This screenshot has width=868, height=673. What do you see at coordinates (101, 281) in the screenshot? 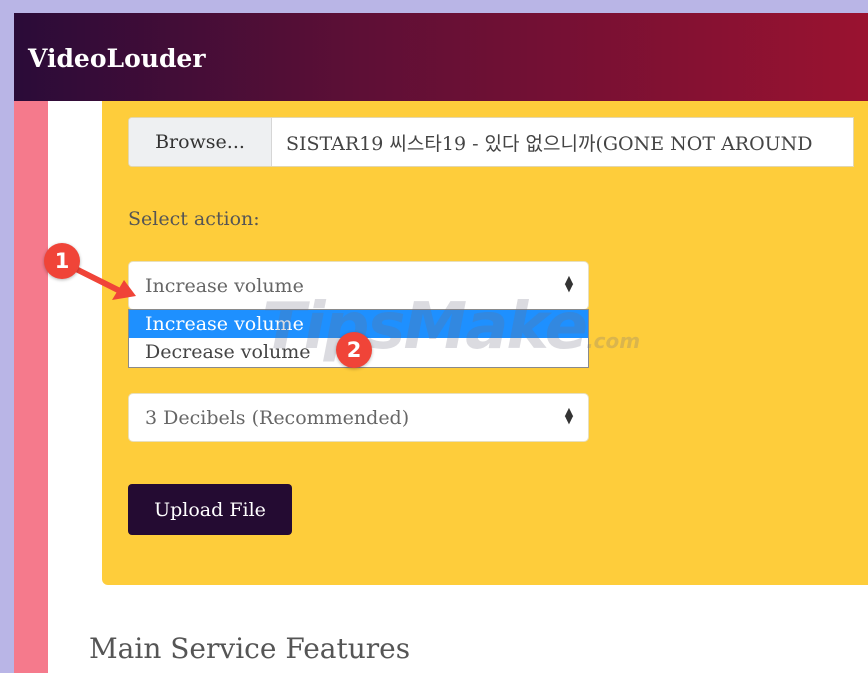
I see `annotation-arrow-icon` at bounding box center [101, 281].